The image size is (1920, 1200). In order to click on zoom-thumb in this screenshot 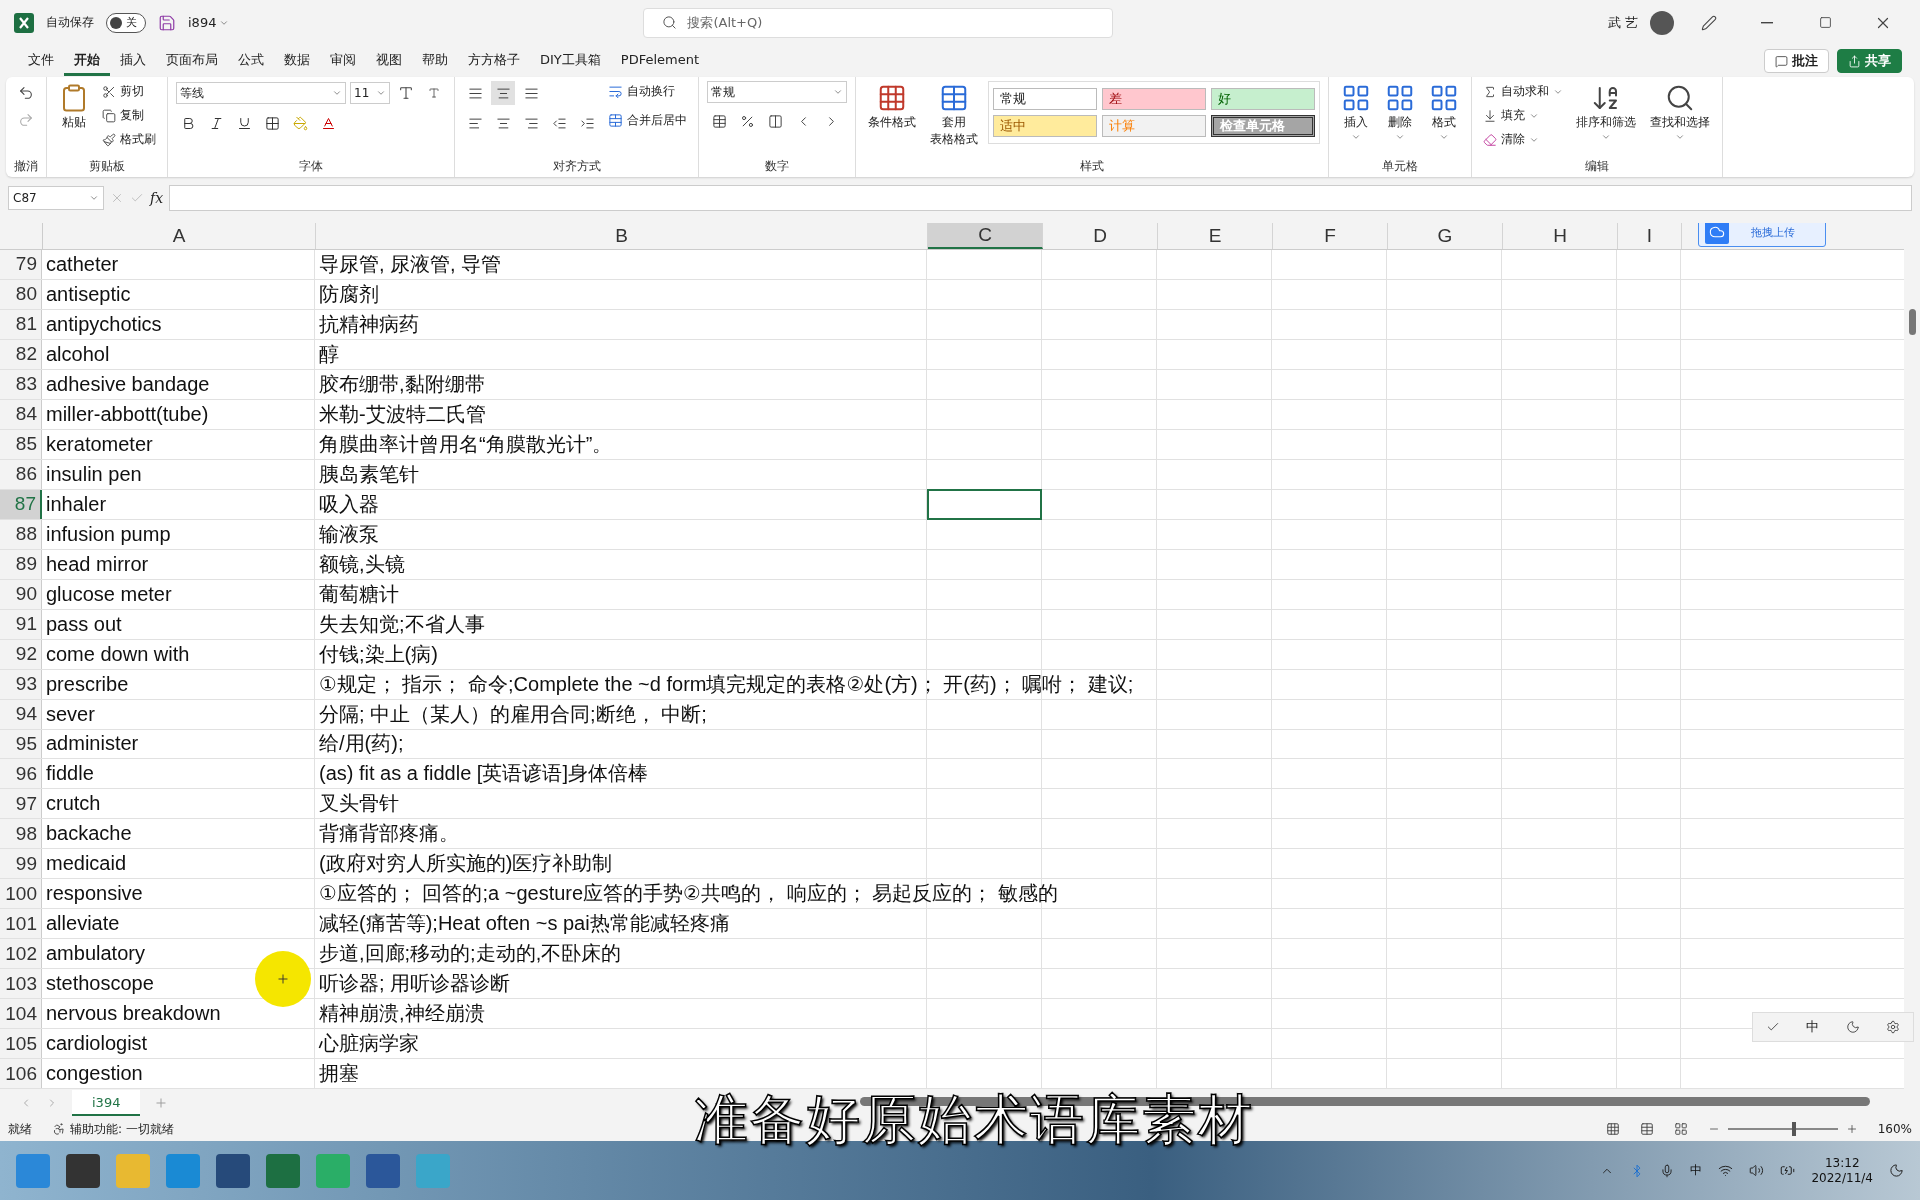, I will do `click(1793, 1129)`.